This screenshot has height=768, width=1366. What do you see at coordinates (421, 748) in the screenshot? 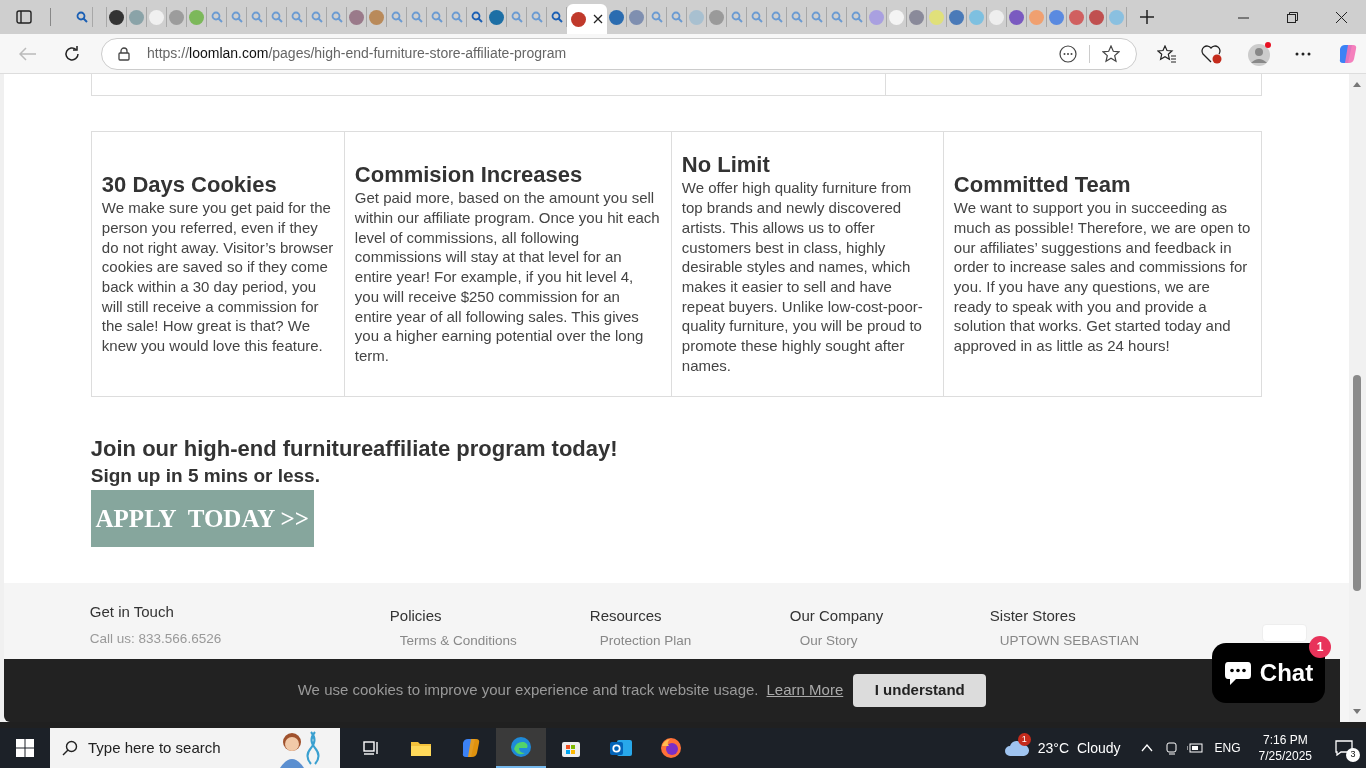
I see `folder-icon` at bounding box center [421, 748].